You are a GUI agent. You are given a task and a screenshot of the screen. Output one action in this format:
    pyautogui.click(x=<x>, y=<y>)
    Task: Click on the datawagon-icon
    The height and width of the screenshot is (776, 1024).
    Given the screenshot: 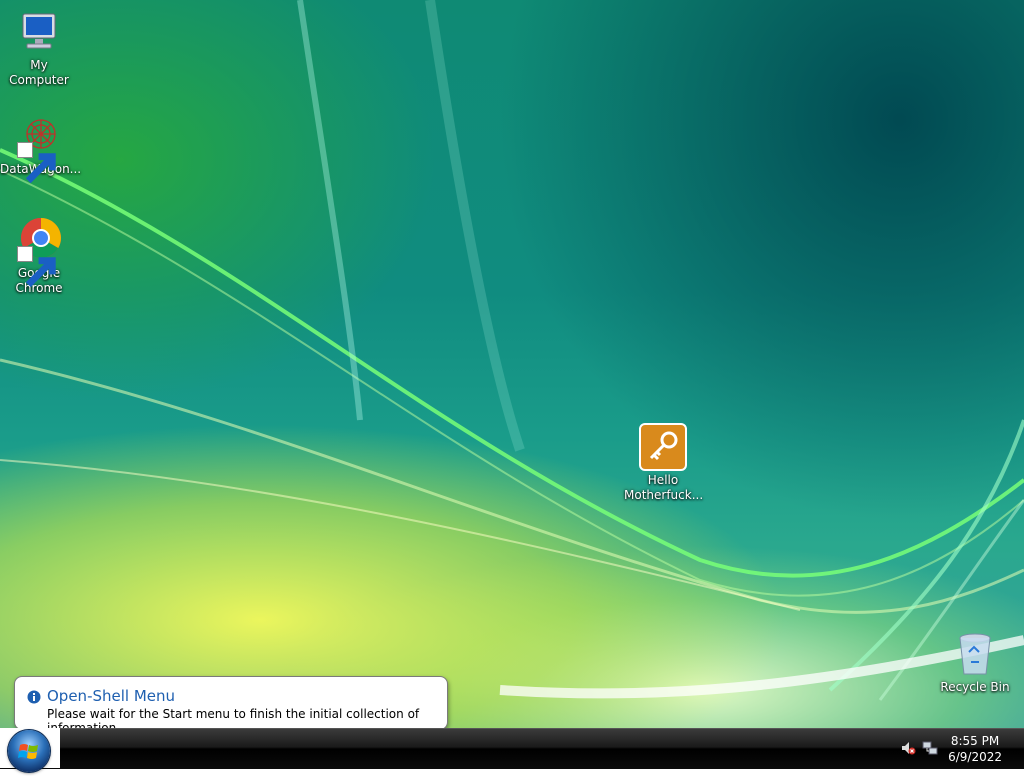 What is the action you would take?
    pyautogui.click(x=39, y=148)
    